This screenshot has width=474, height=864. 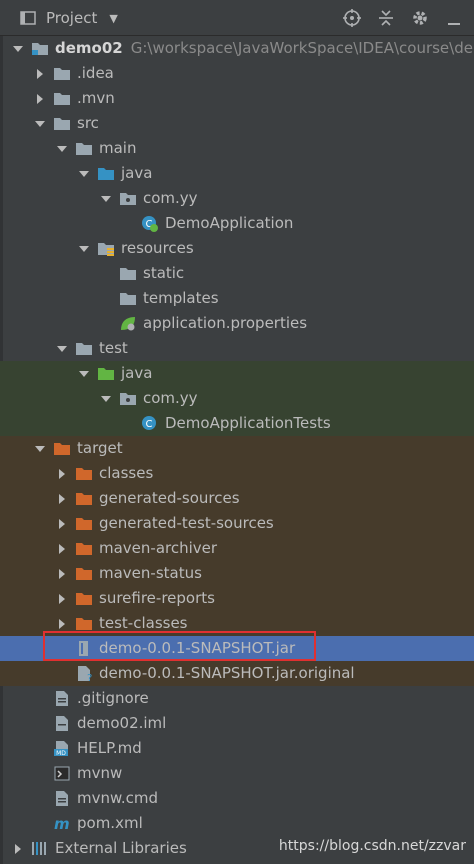 I want to click on tree-node-resources: resources, so click(x=237, y=248).